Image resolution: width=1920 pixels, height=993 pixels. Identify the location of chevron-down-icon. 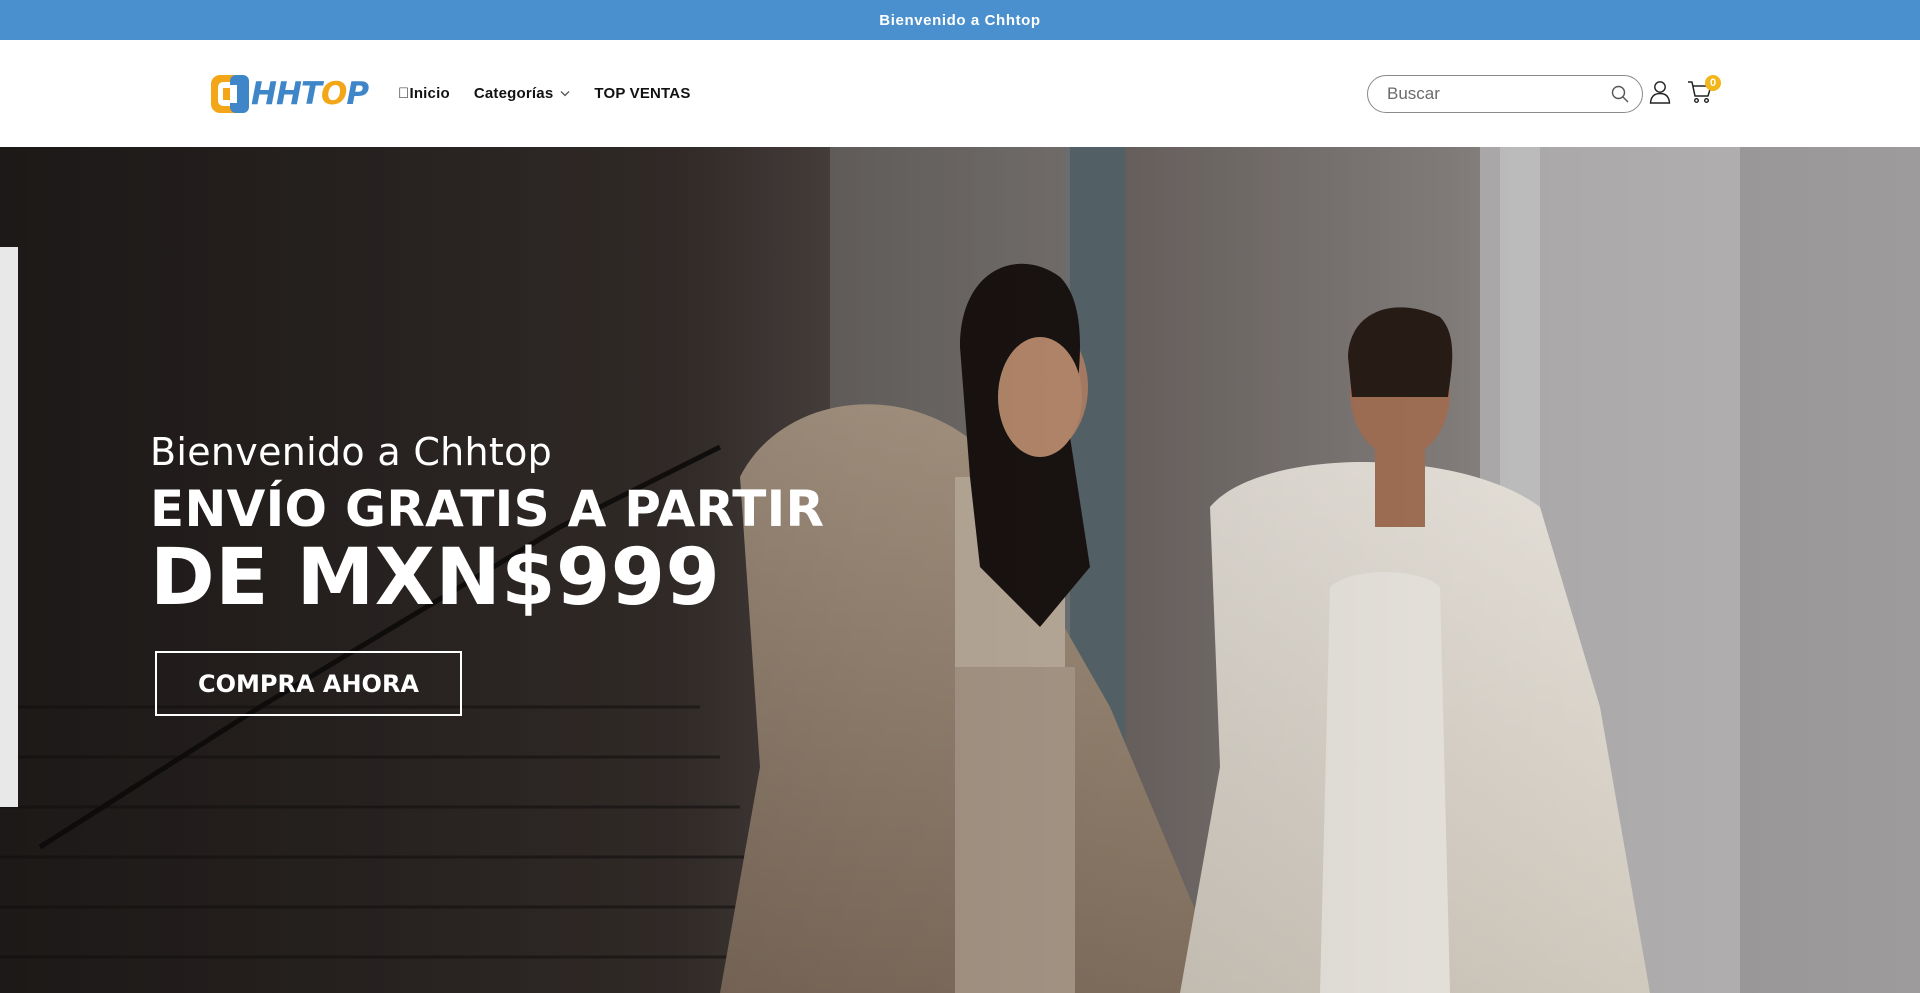
(565, 93).